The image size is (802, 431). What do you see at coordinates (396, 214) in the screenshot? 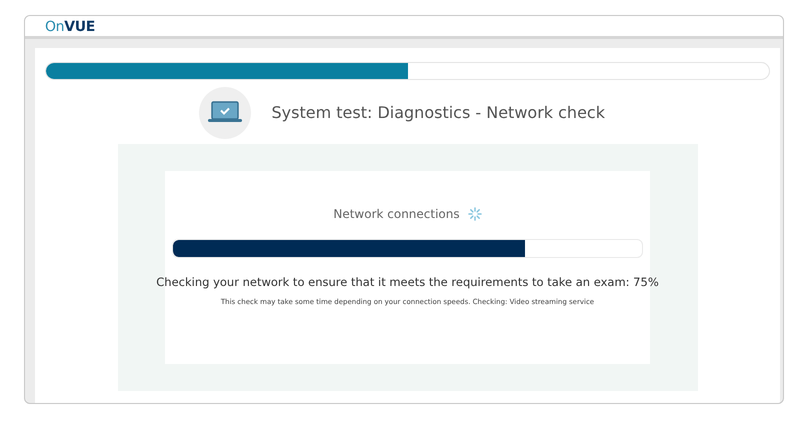
I see `card-heading: Network connections` at bounding box center [396, 214].